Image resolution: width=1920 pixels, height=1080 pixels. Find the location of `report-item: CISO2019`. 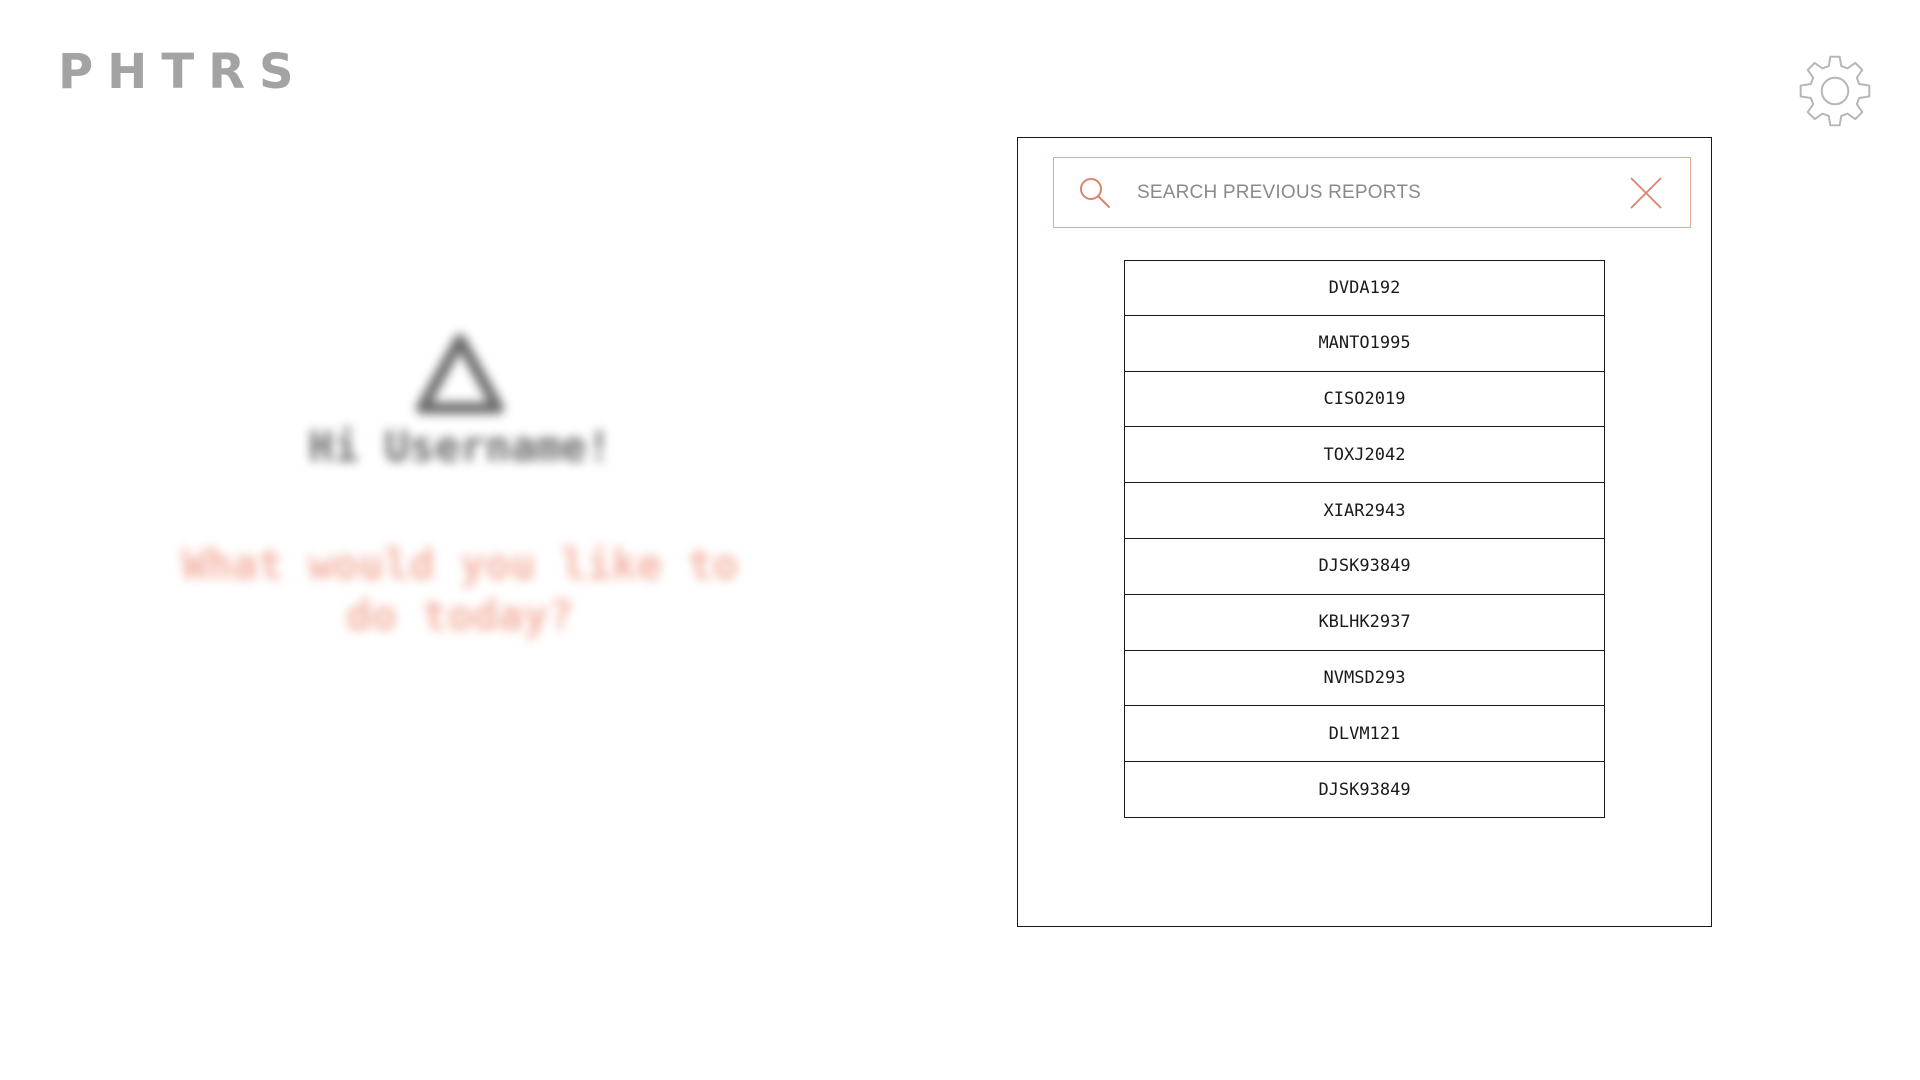

report-item: CISO2019 is located at coordinates (1364, 399).